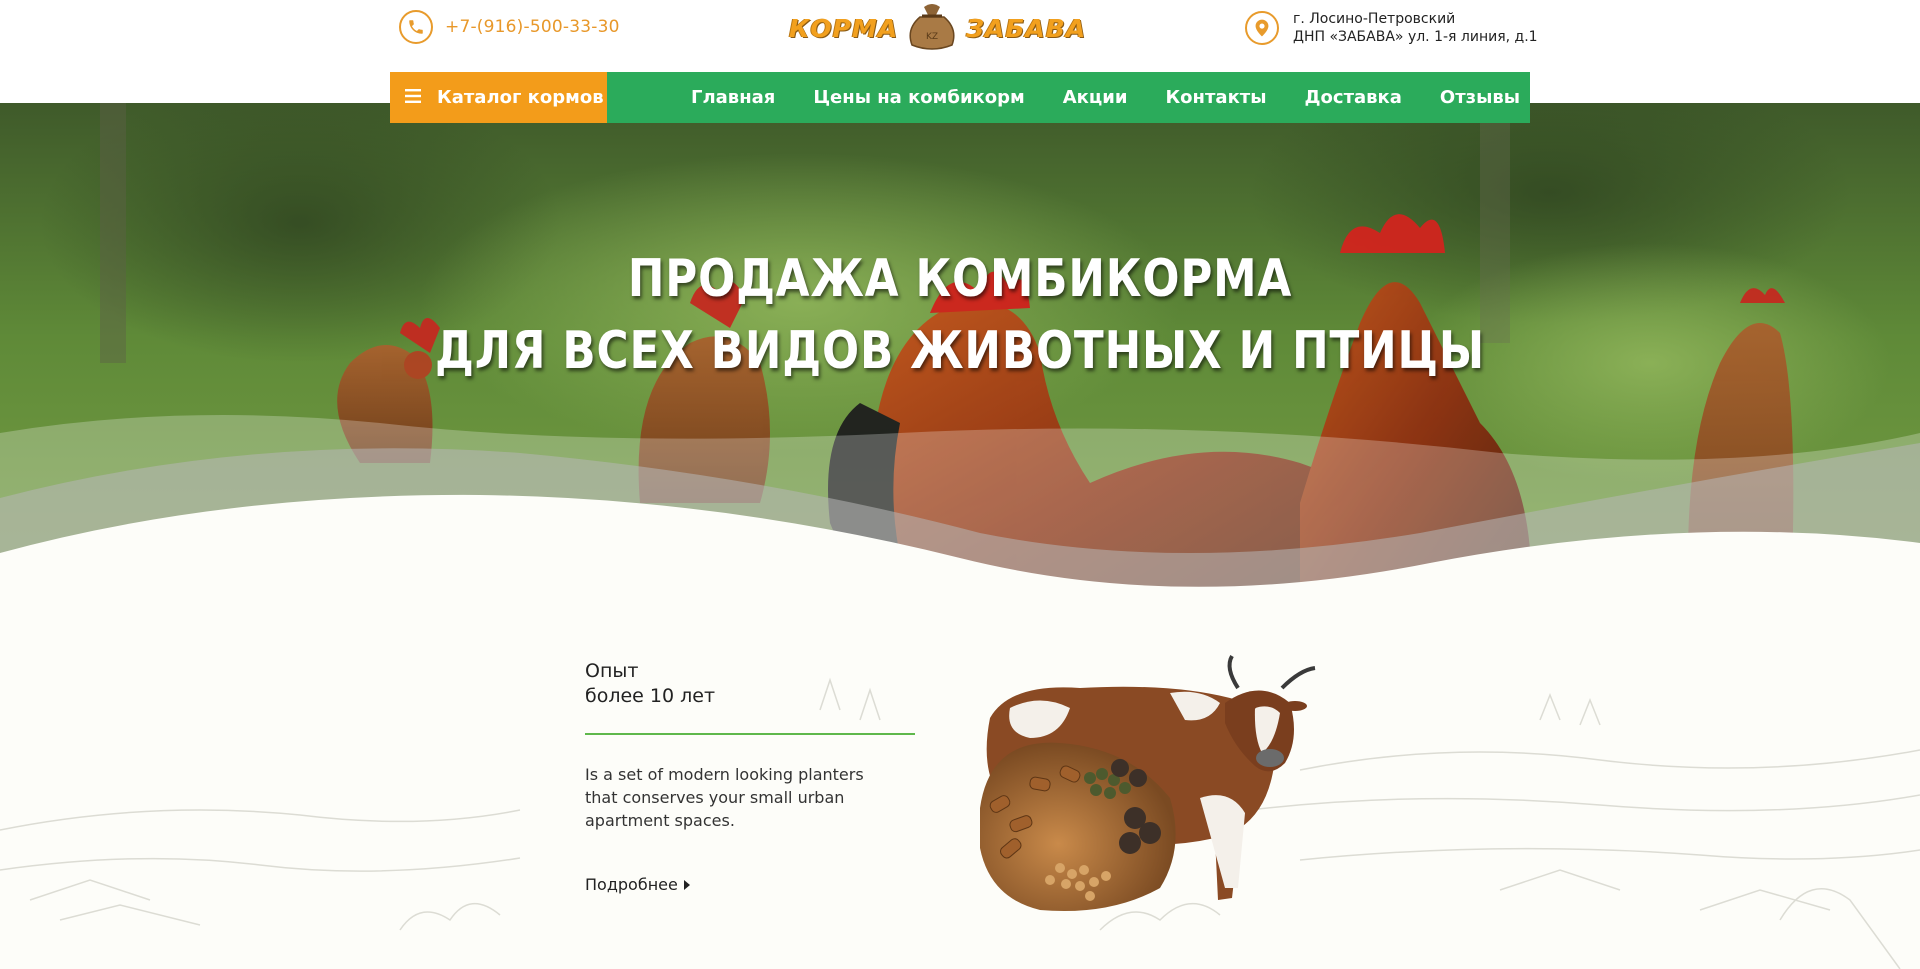 The width and height of the screenshot is (1920, 969). Describe the element at coordinates (1374, 19) in the screenshot. I see `address-city: г. Лосино-Петровский` at that location.